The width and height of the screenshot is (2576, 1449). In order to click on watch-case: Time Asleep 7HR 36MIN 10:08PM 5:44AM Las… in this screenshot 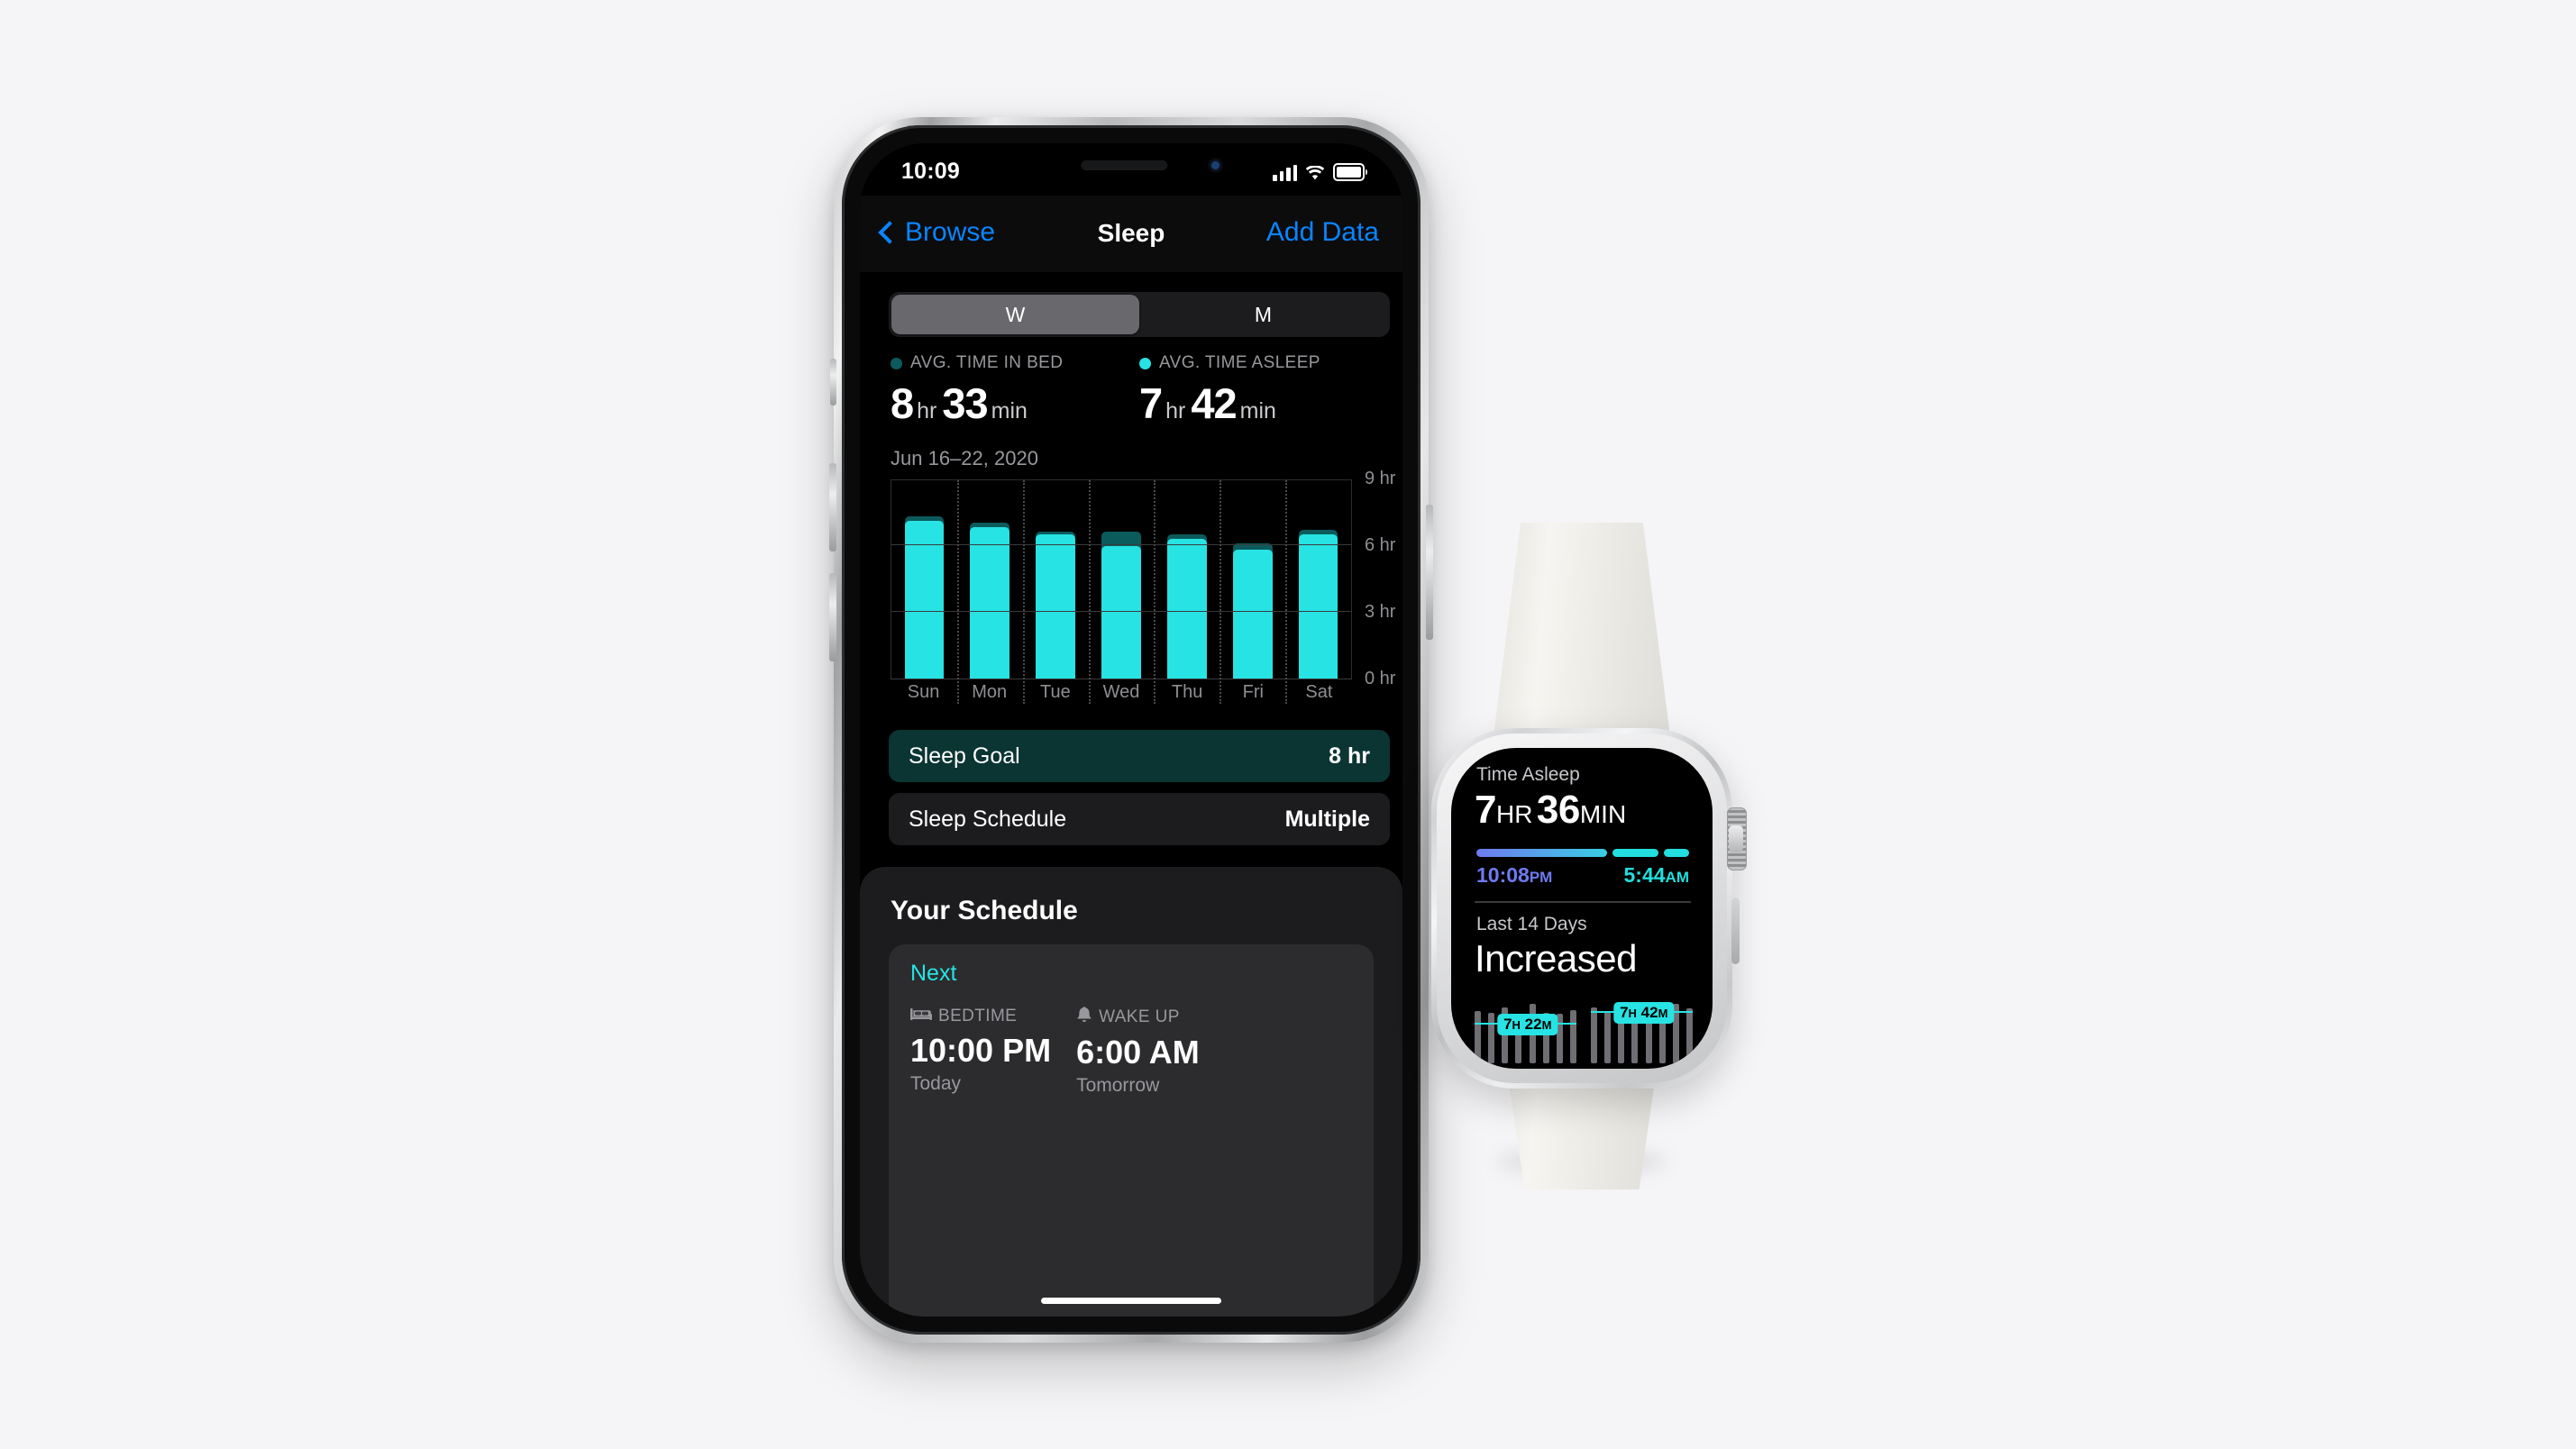, I will do `click(1589, 908)`.